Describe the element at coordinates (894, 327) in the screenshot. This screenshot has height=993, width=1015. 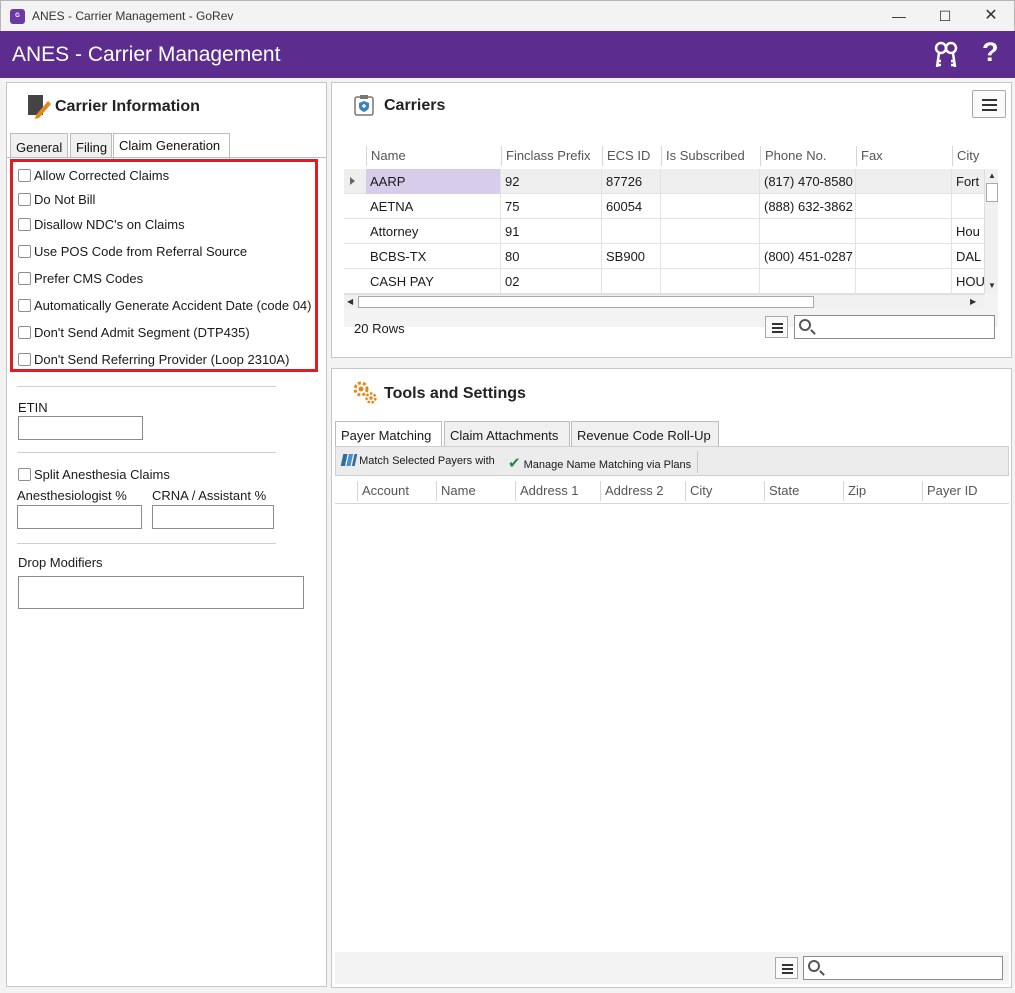
I see `carriers-search-input` at that location.